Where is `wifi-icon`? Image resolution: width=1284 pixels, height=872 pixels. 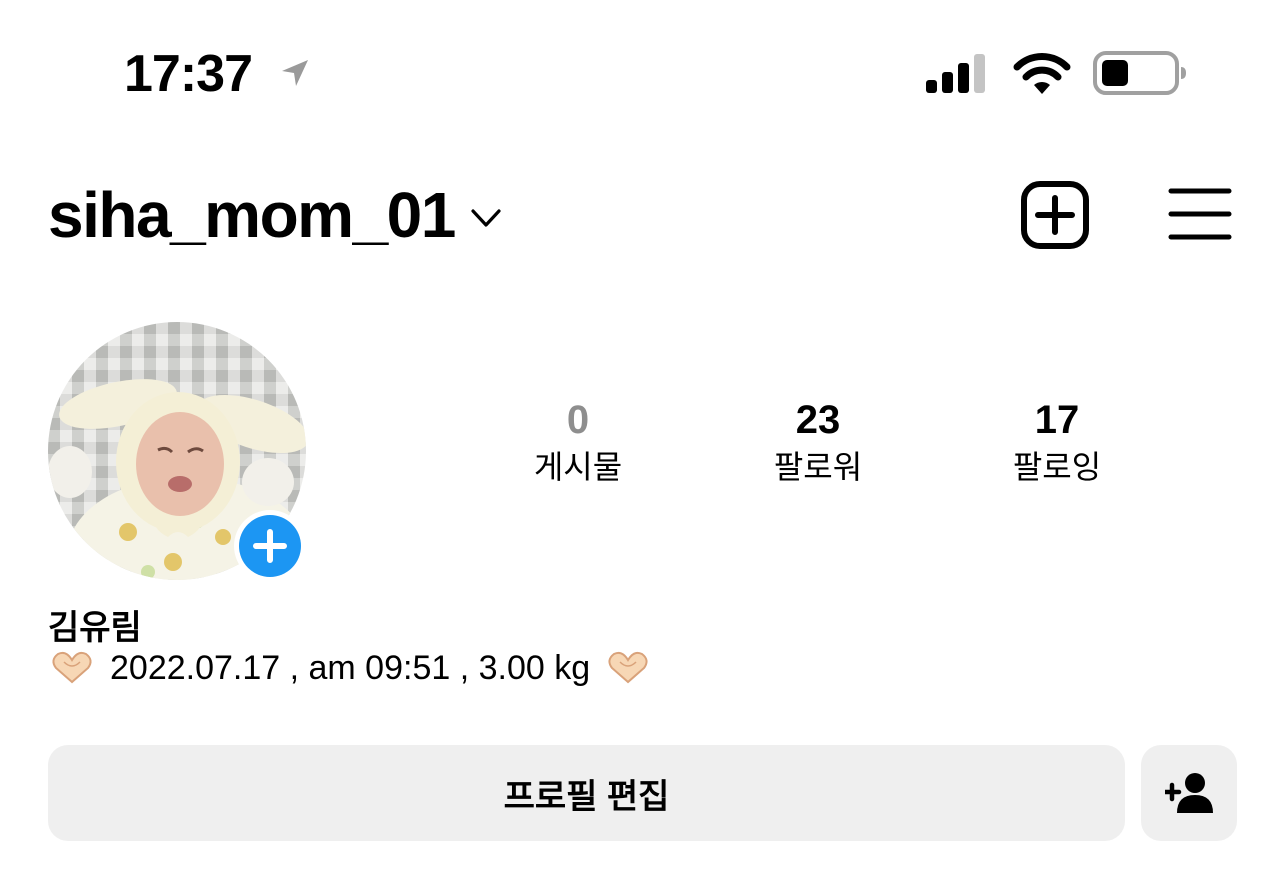 wifi-icon is located at coordinates (1042, 73).